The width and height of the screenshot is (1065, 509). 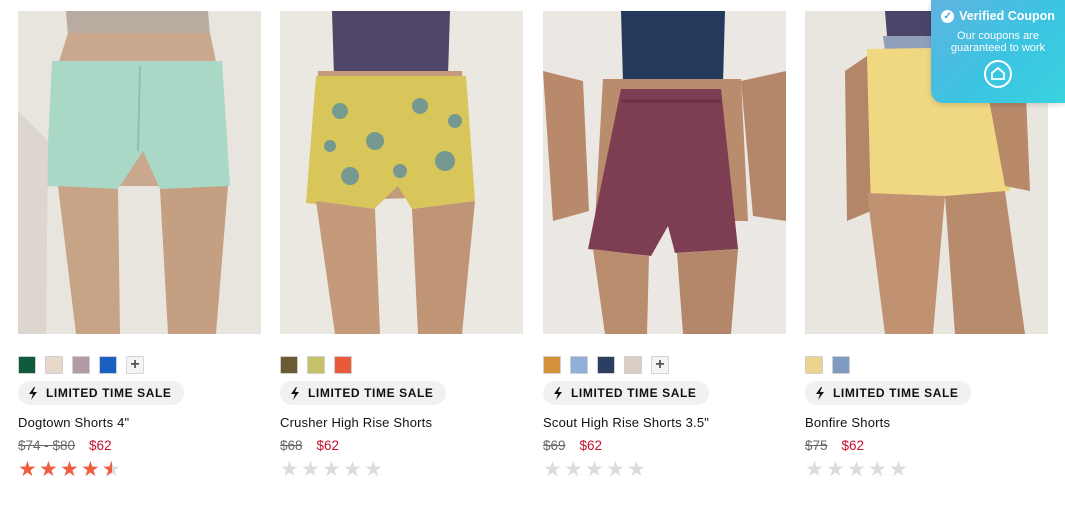 What do you see at coordinates (356, 422) in the screenshot?
I see `product-name: Crusher High Rise Shorts` at bounding box center [356, 422].